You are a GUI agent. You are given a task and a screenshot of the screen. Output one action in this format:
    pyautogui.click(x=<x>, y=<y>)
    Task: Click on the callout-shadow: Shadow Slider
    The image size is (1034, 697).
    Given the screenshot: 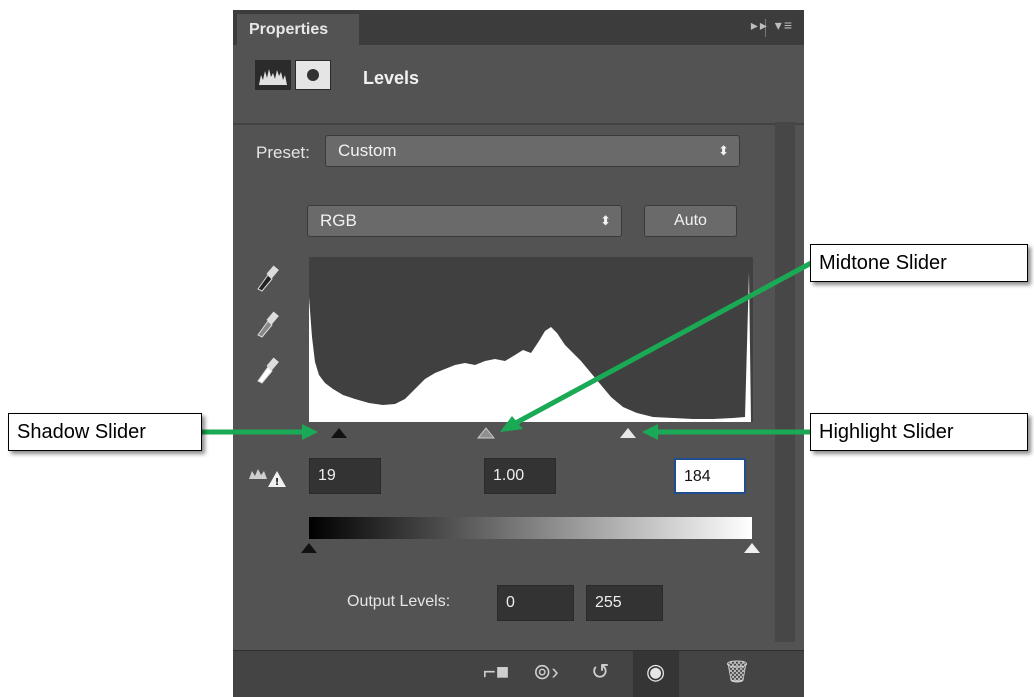 What is the action you would take?
    pyautogui.click(x=105, y=432)
    